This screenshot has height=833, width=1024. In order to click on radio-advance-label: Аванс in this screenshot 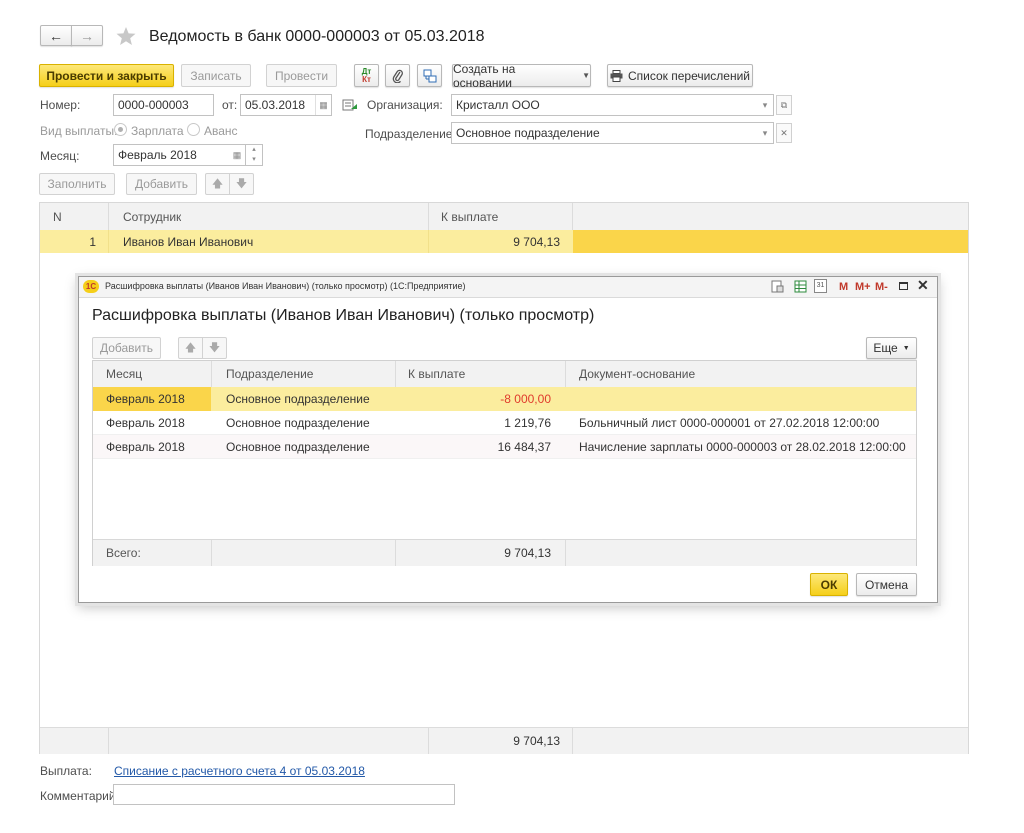, I will do `click(221, 131)`.